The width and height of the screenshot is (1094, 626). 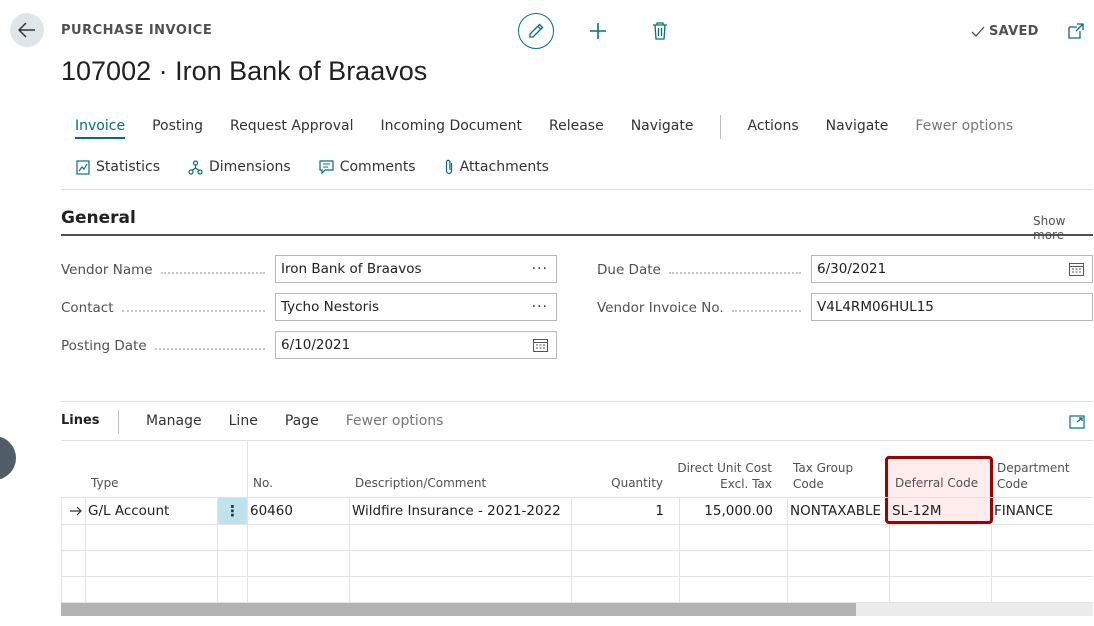 What do you see at coordinates (964, 128) in the screenshot?
I see `menu-fewer-options: Fewer options` at bounding box center [964, 128].